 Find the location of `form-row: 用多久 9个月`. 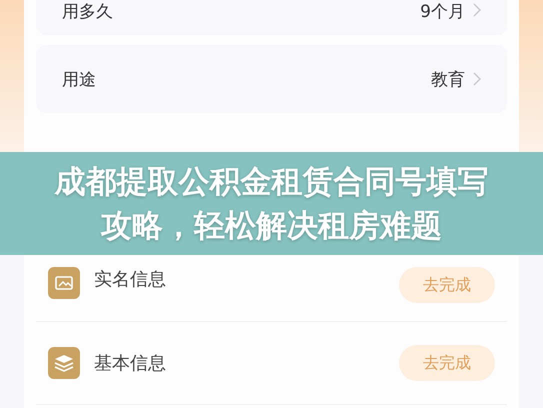

form-row: 用多久 9个月 is located at coordinates (271, 17).